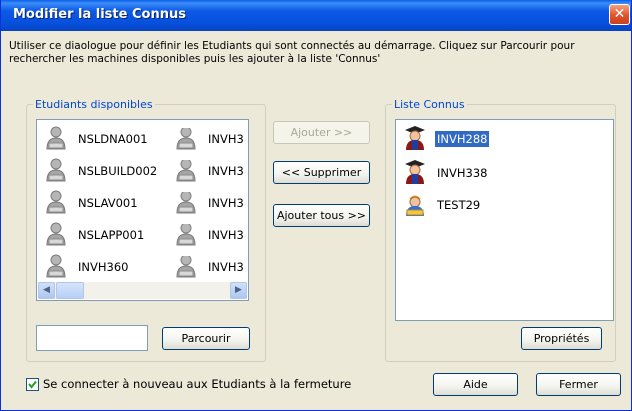  What do you see at coordinates (142, 290) in the screenshot?
I see `horizontal-scrollbar: ◀ ▶` at bounding box center [142, 290].